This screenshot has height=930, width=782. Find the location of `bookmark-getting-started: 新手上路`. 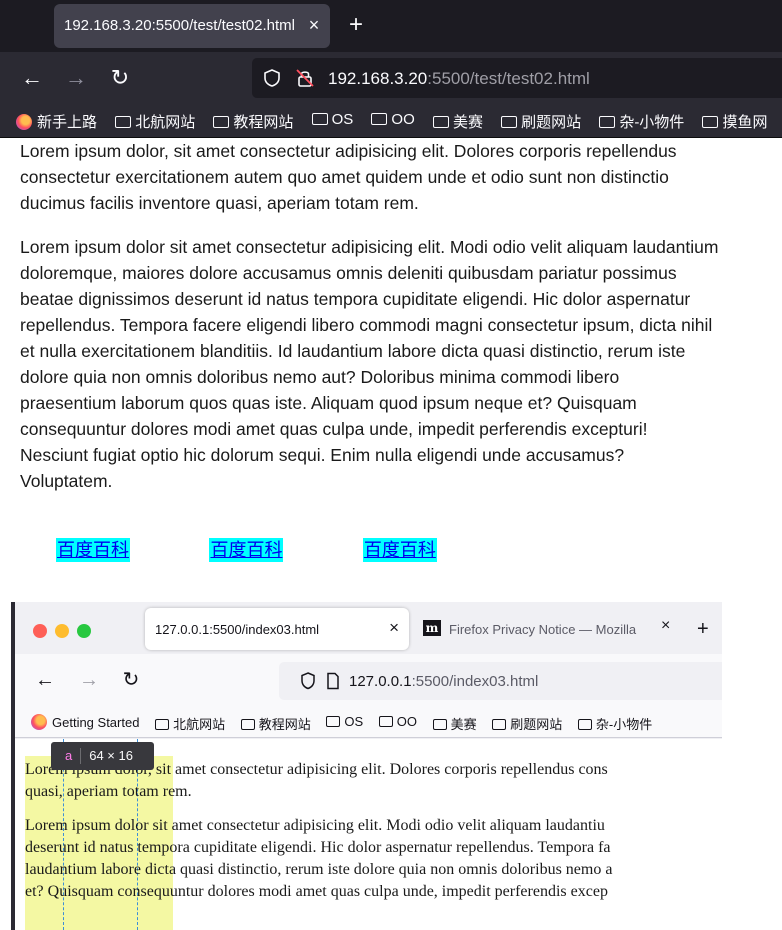

bookmark-getting-started: 新手上路 is located at coordinates (56, 121).